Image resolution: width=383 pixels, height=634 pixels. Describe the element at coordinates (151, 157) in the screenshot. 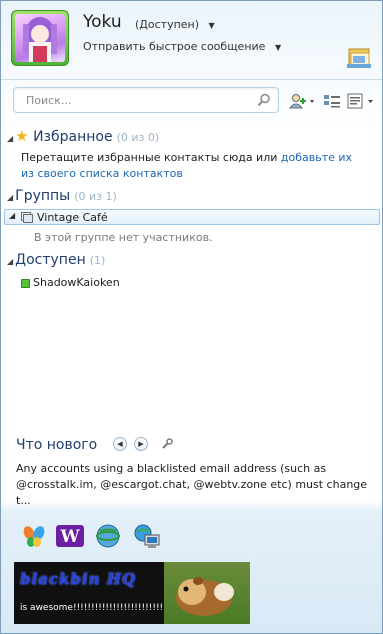

I see `favorites-hint-text: Перетащите избранные контакты сюда или` at that location.